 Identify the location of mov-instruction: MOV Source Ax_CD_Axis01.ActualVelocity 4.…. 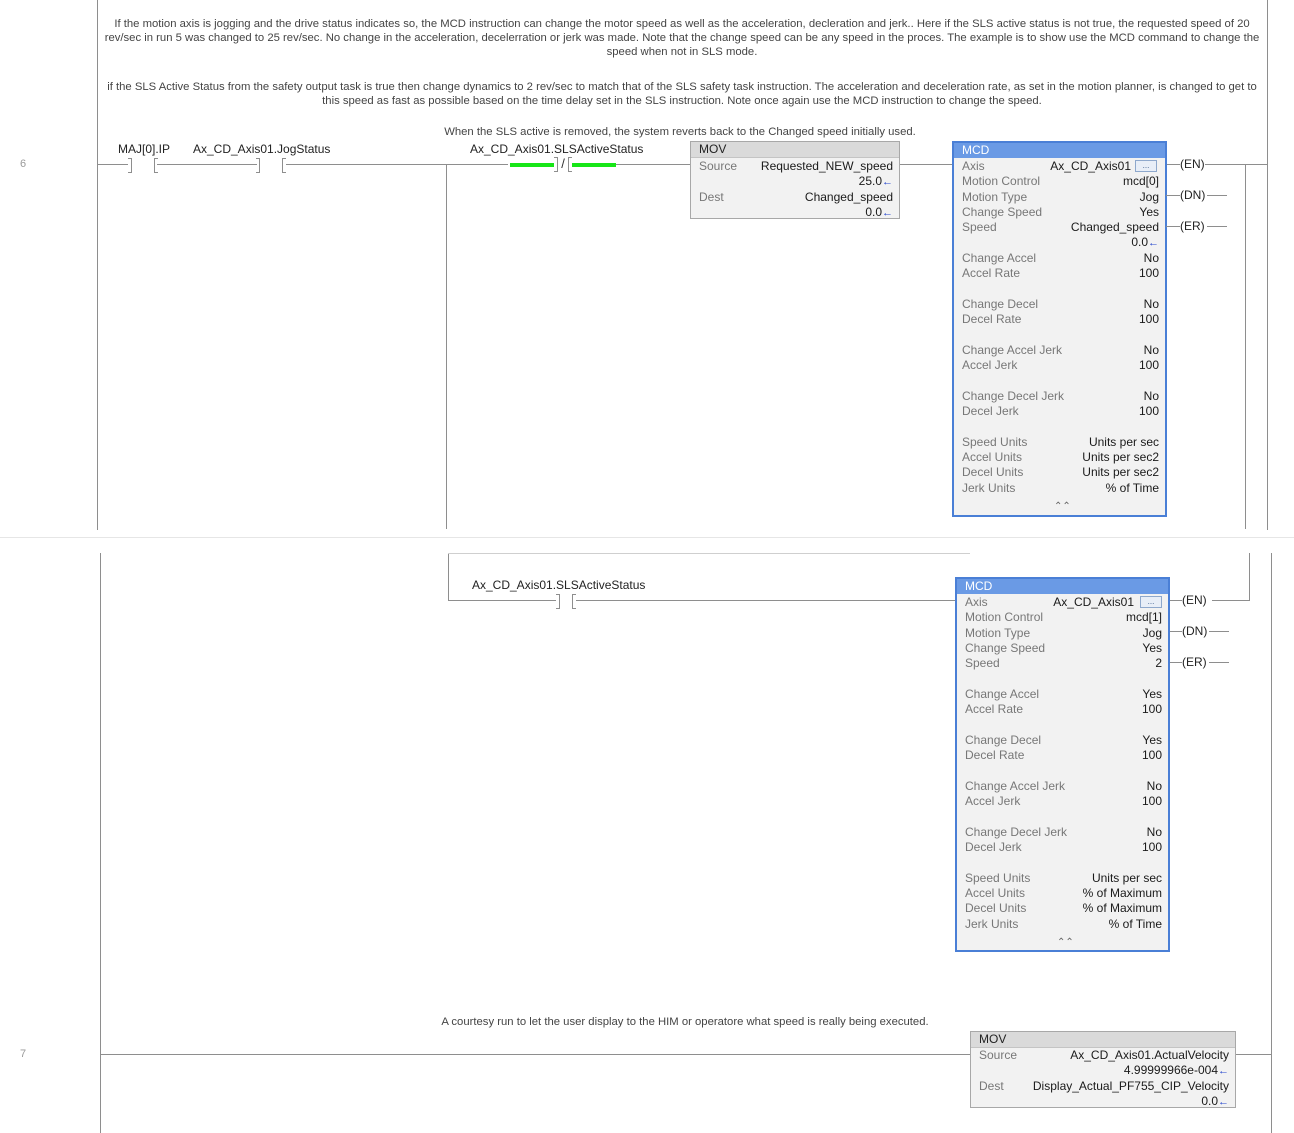
(1103, 1069).